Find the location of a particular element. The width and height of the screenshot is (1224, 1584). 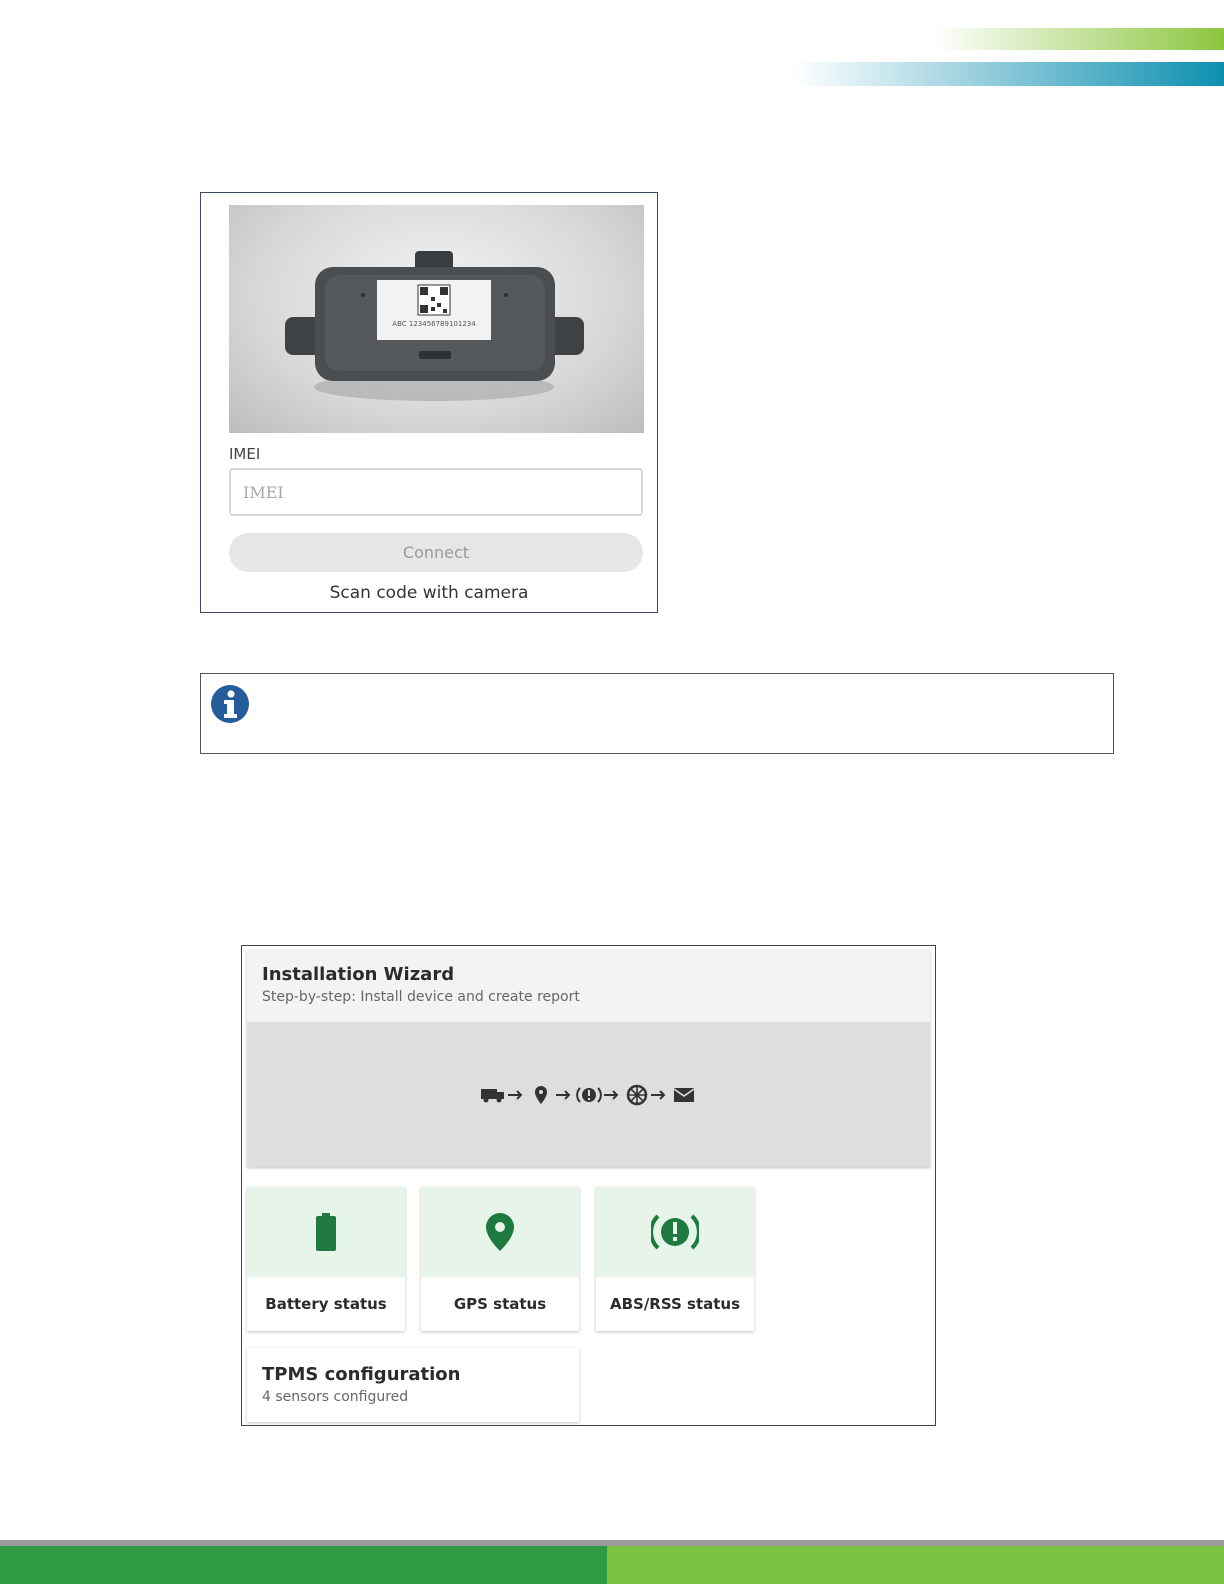

info-note-box is located at coordinates (657, 713).